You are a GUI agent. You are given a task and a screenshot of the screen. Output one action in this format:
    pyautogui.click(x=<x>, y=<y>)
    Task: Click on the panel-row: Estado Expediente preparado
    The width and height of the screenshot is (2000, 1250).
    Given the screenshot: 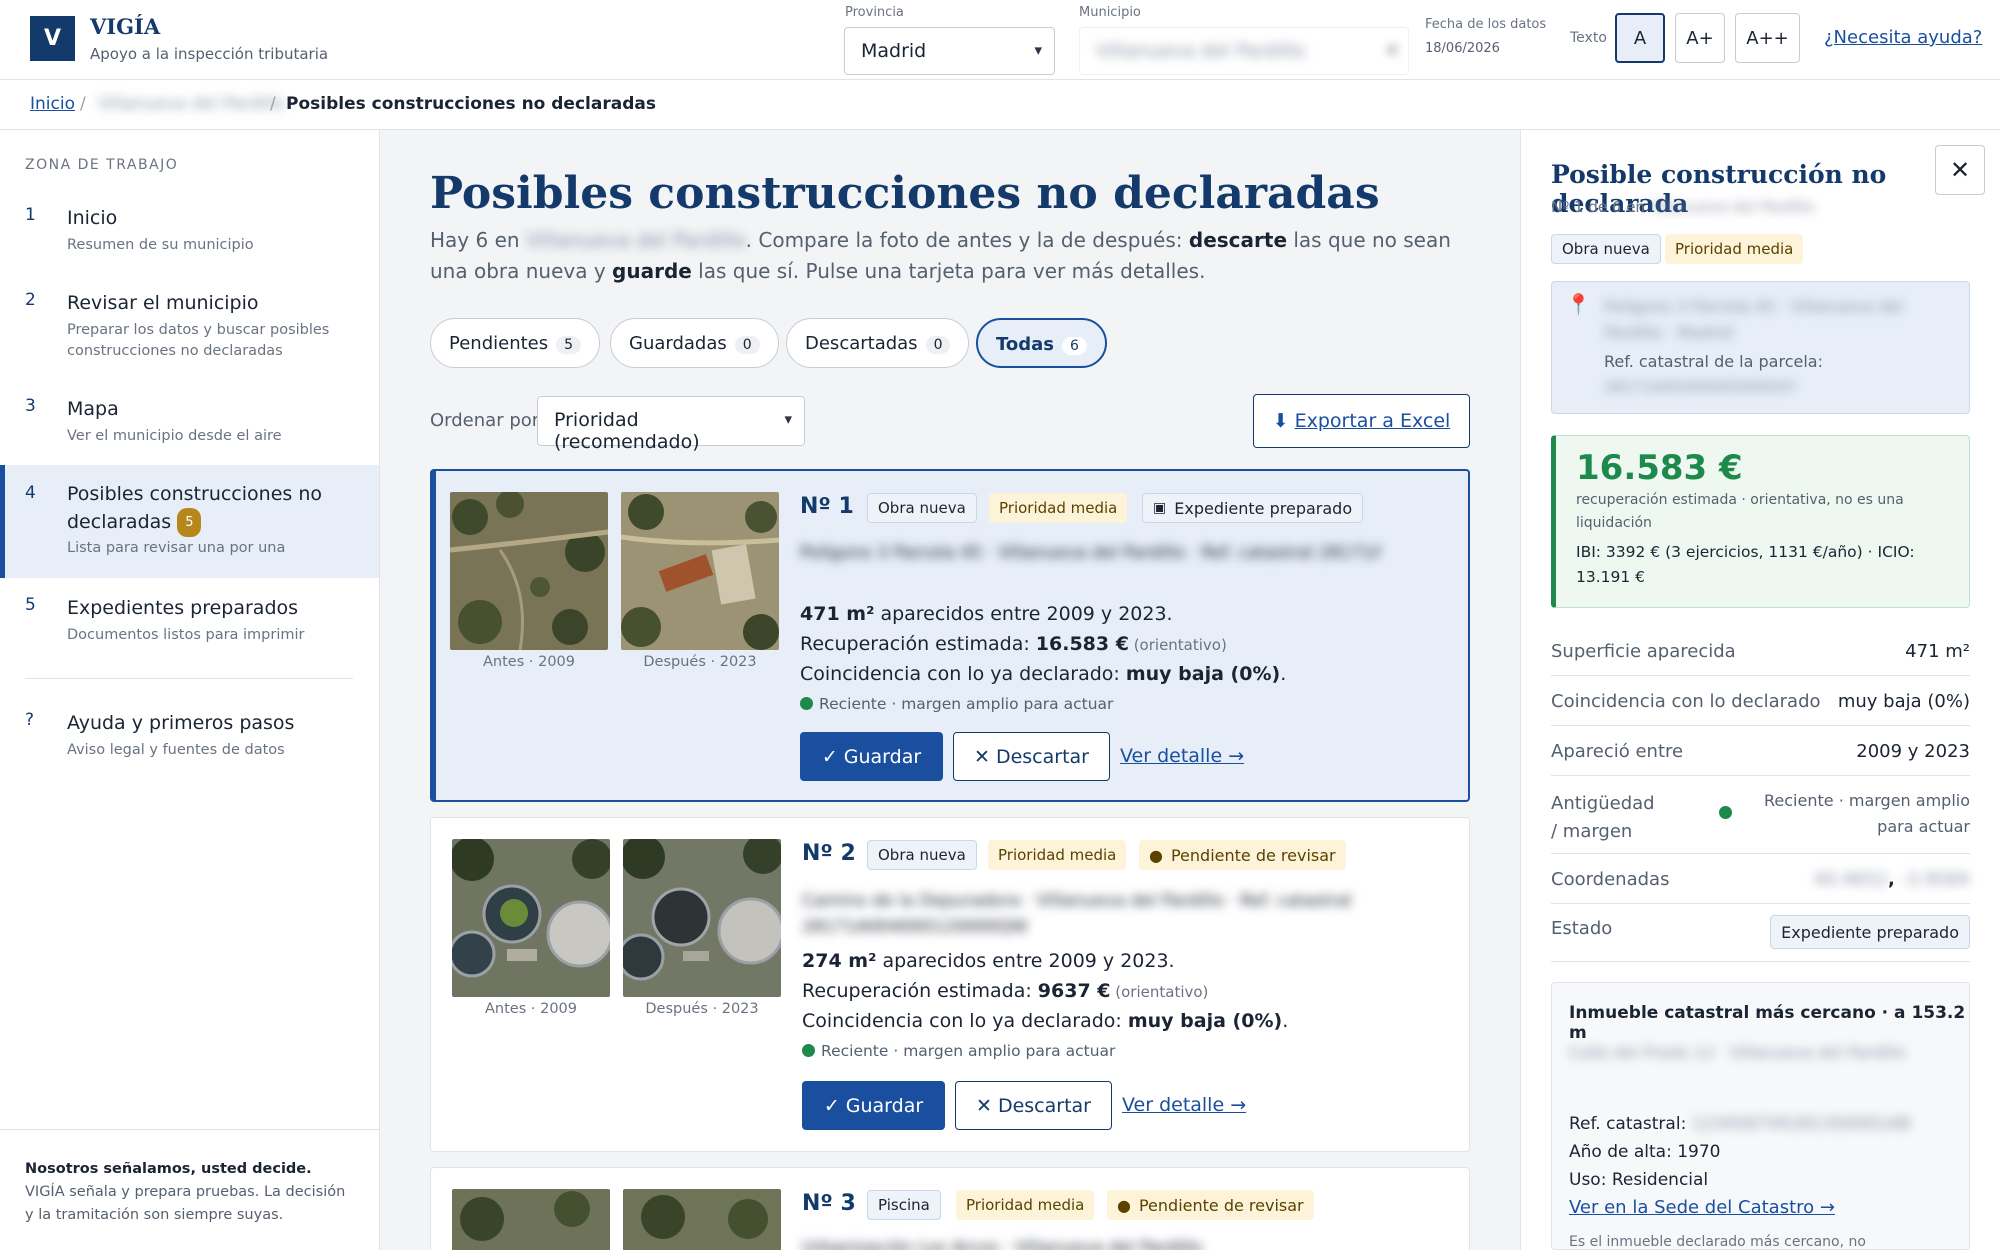 What is the action you would take?
    pyautogui.click(x=1760, y=933)
    